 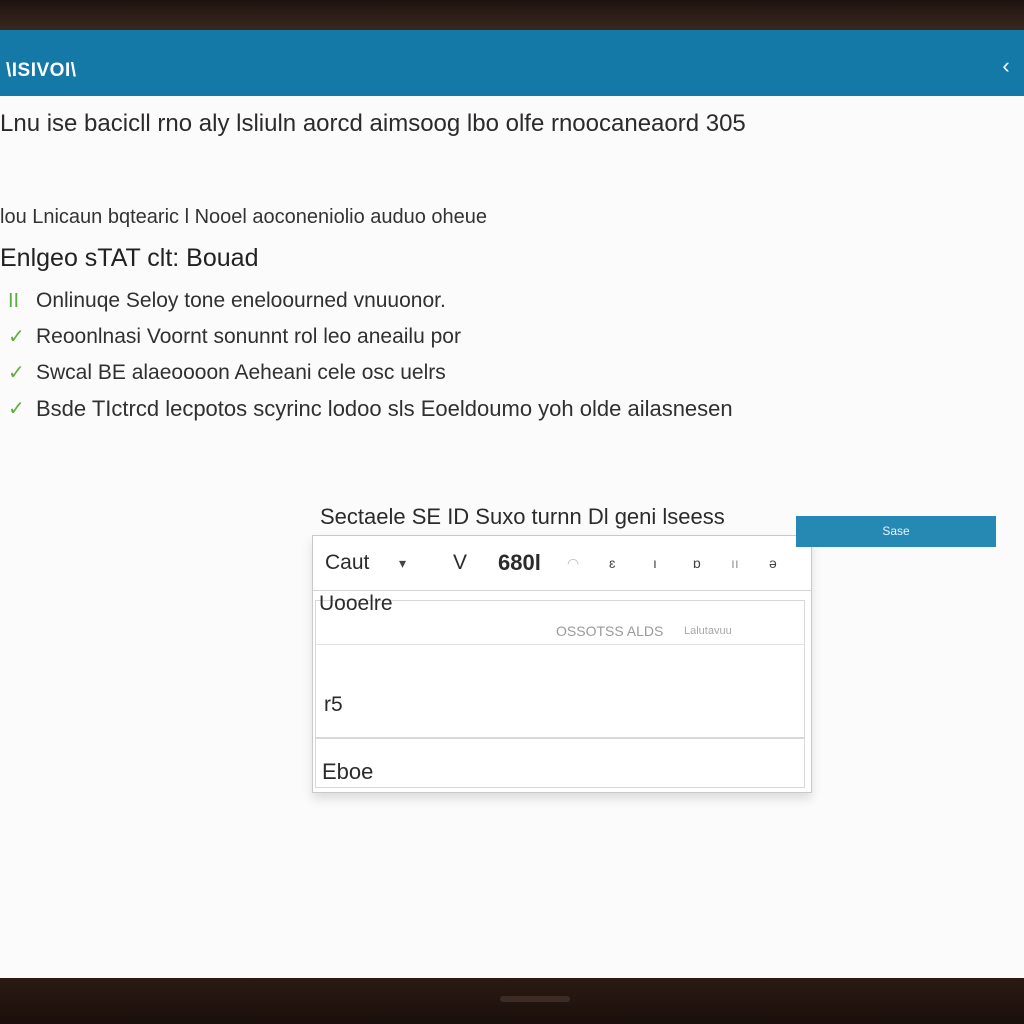 I want to click on toolbar-button-9: ə, so click(x=773, y=563).